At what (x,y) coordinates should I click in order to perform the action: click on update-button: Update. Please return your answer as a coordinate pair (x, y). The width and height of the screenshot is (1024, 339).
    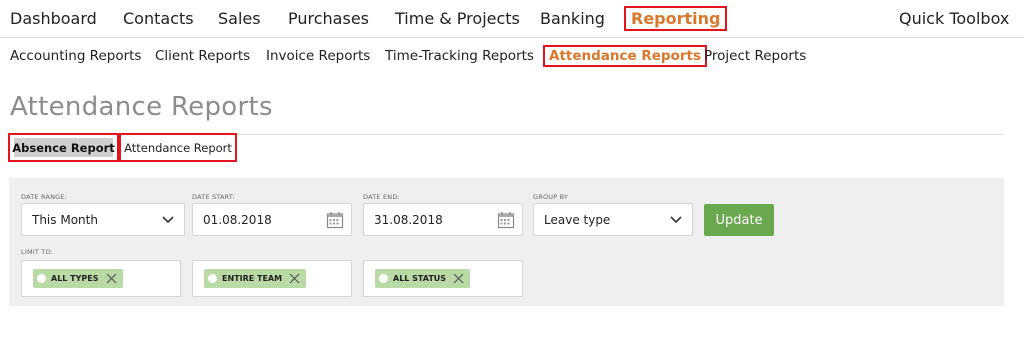
    Looking at the image, I should click on (739, 220).